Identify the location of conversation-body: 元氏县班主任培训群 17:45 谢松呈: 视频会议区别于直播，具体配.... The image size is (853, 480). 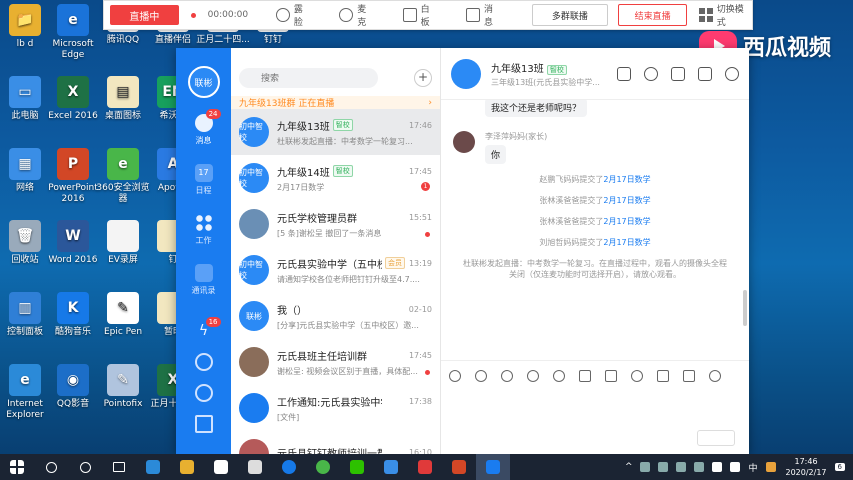
(354, 362).